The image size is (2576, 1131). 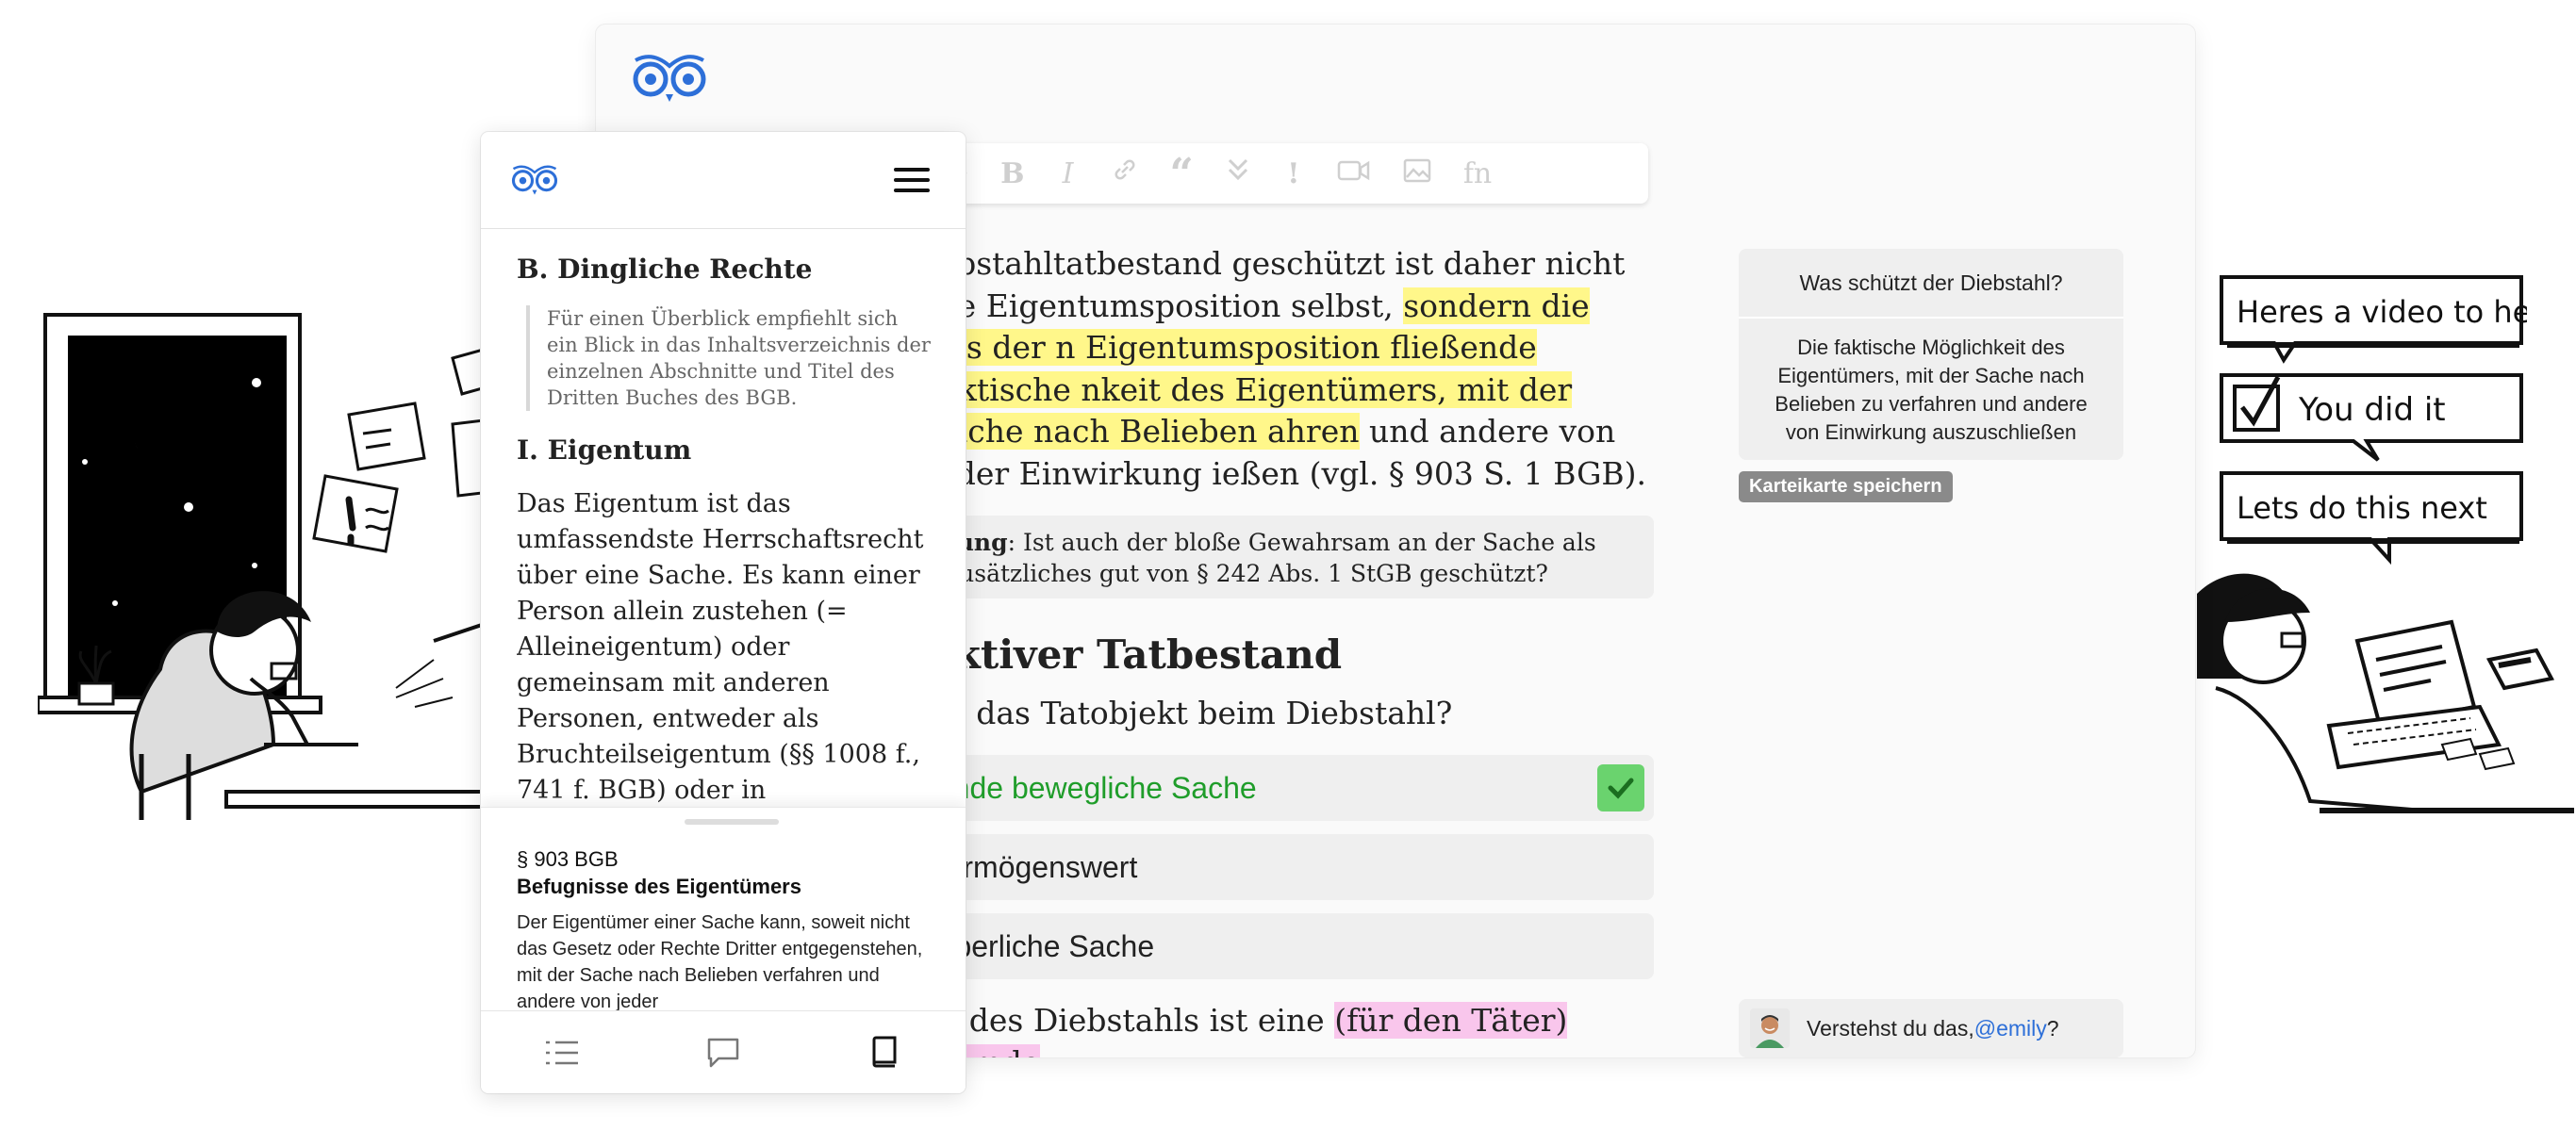 What do you see at coordinates (1931, 283) in the screenshot?
I see `flashcard-question: Was schützt der Diebstahl?` at bounding box center [1931, 283].